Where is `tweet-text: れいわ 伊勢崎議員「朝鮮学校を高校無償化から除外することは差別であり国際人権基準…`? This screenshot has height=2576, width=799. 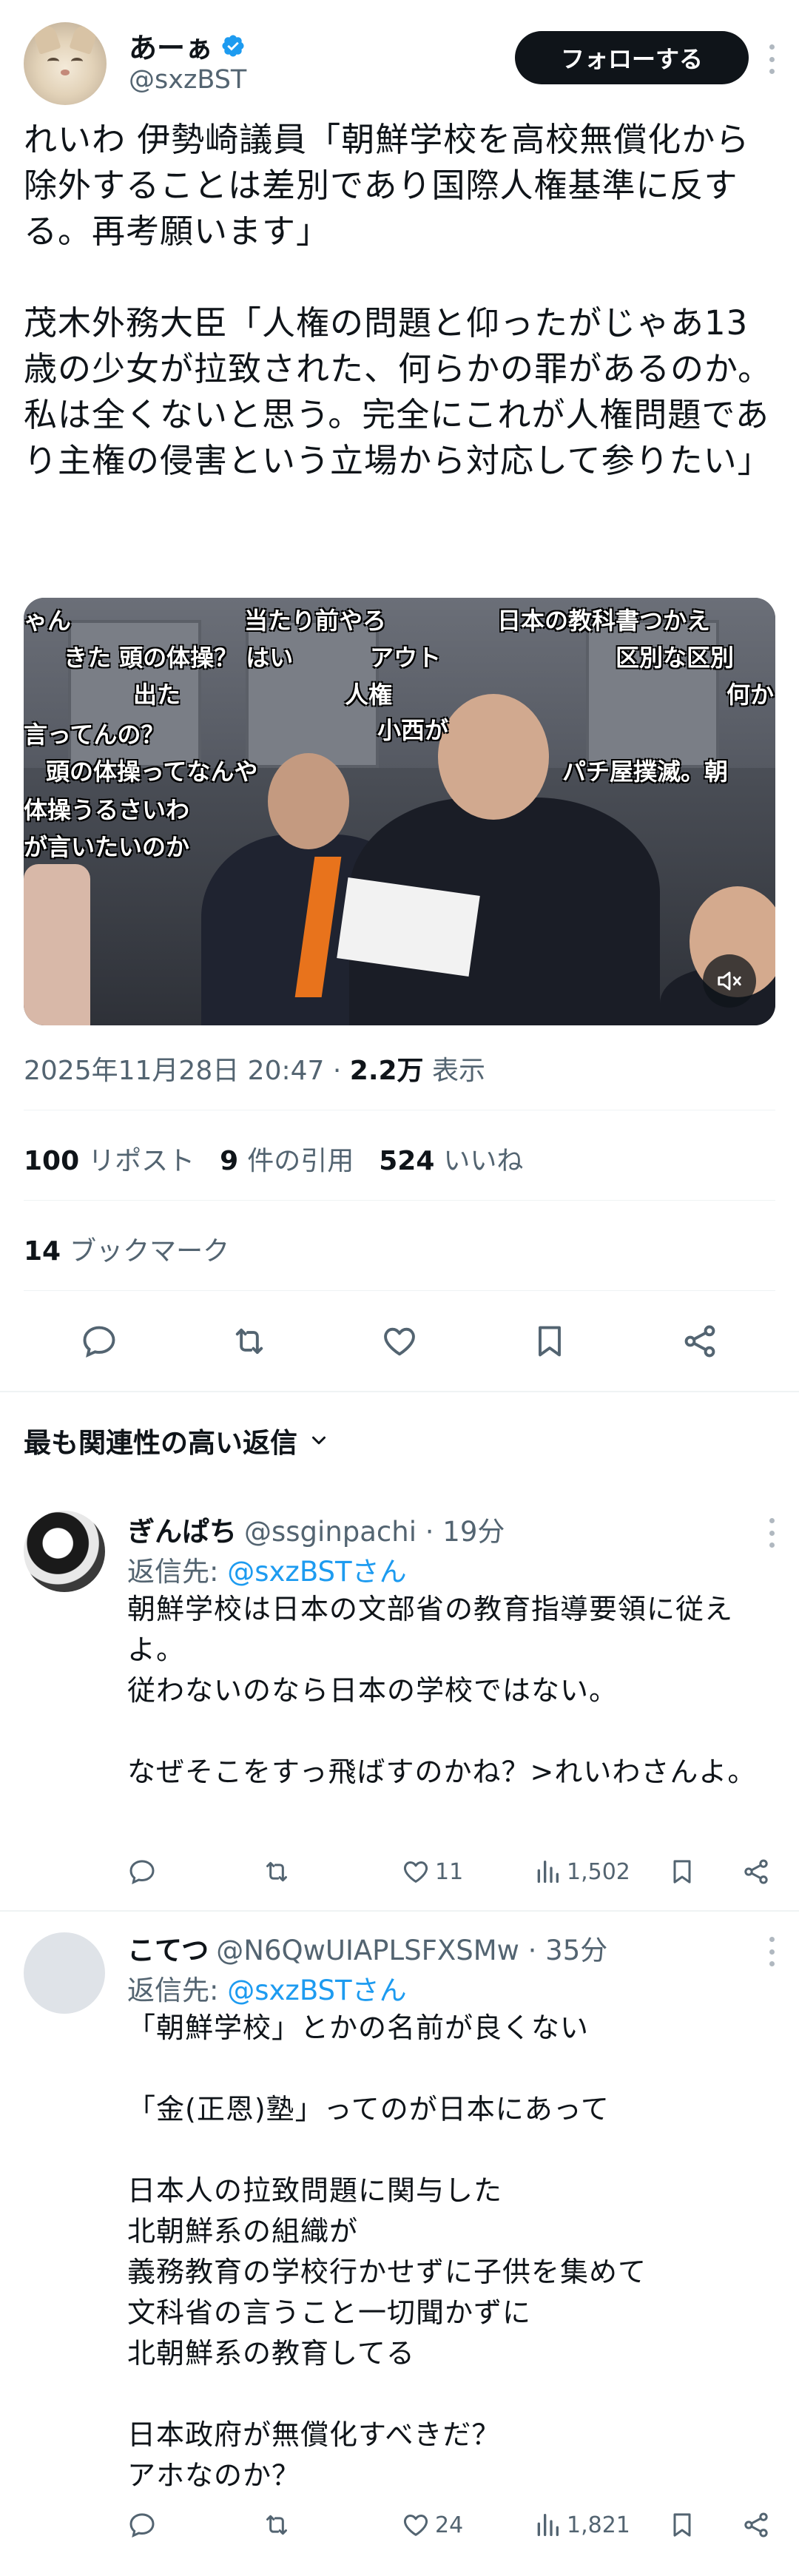
tweet-text: れいわ 伊勢崎議員「朝鮮学校を高校無償化から除外することは差別であり国際人権基準… is located at coordinates (398, 300).